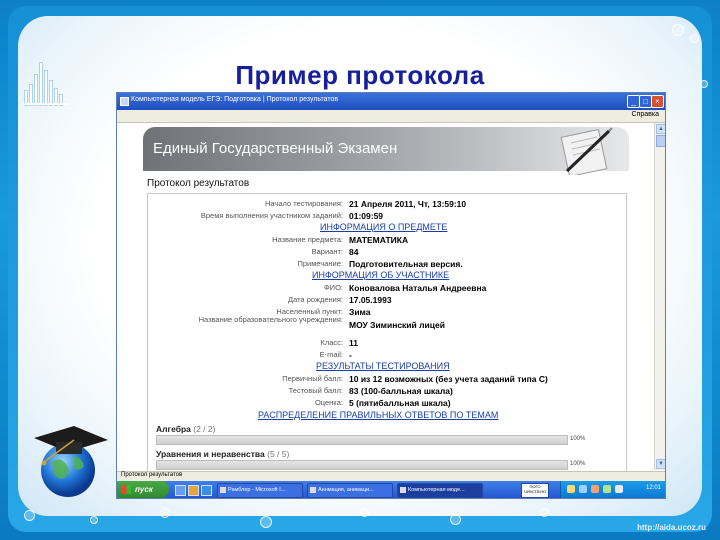 The width and height of the screenshot is (720, 540). Describe the element at coordinates (660, 129) in the screenshot. I see `scroll-up-icon: ▲` at that location.